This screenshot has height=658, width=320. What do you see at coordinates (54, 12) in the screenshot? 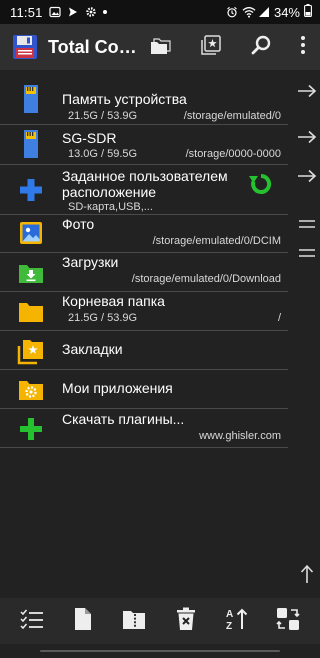
I see `gallery-icon` at bounding box center [54, 12].